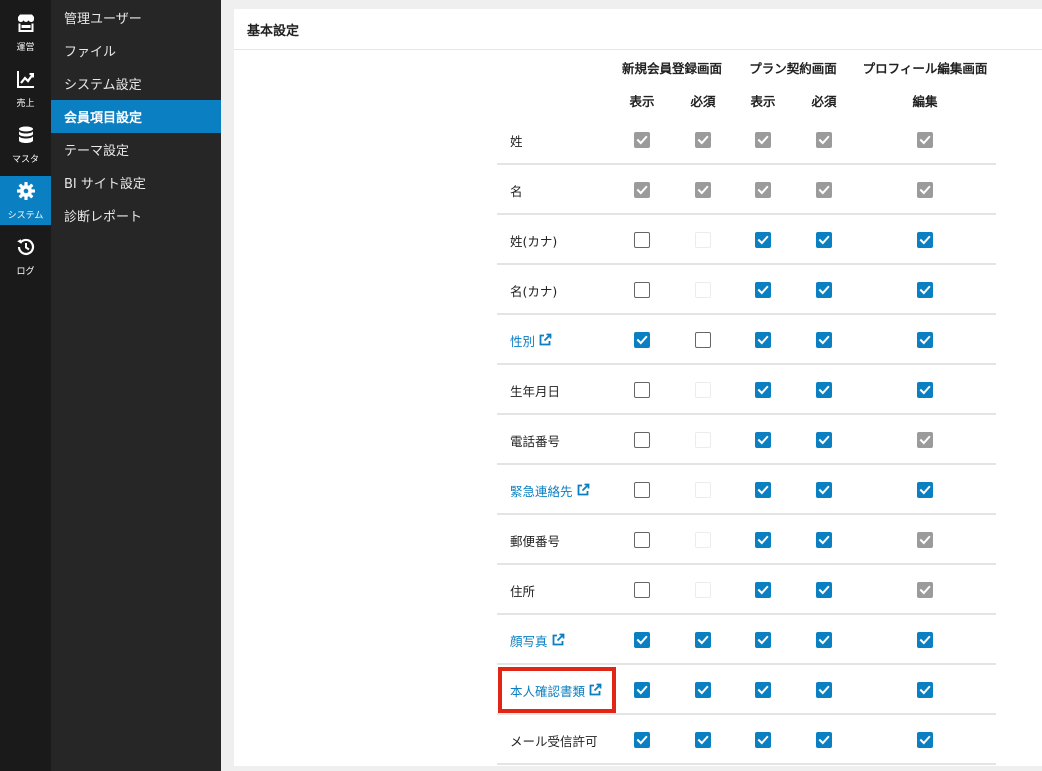  Describe the element at coordinates (534, 291) in the screenshot. I see `field-label-text: 名(カナ)` at that location.